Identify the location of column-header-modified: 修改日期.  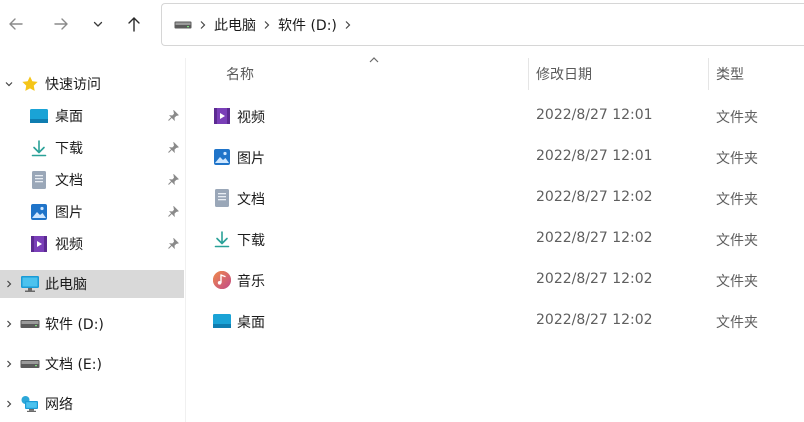
(564, 74).